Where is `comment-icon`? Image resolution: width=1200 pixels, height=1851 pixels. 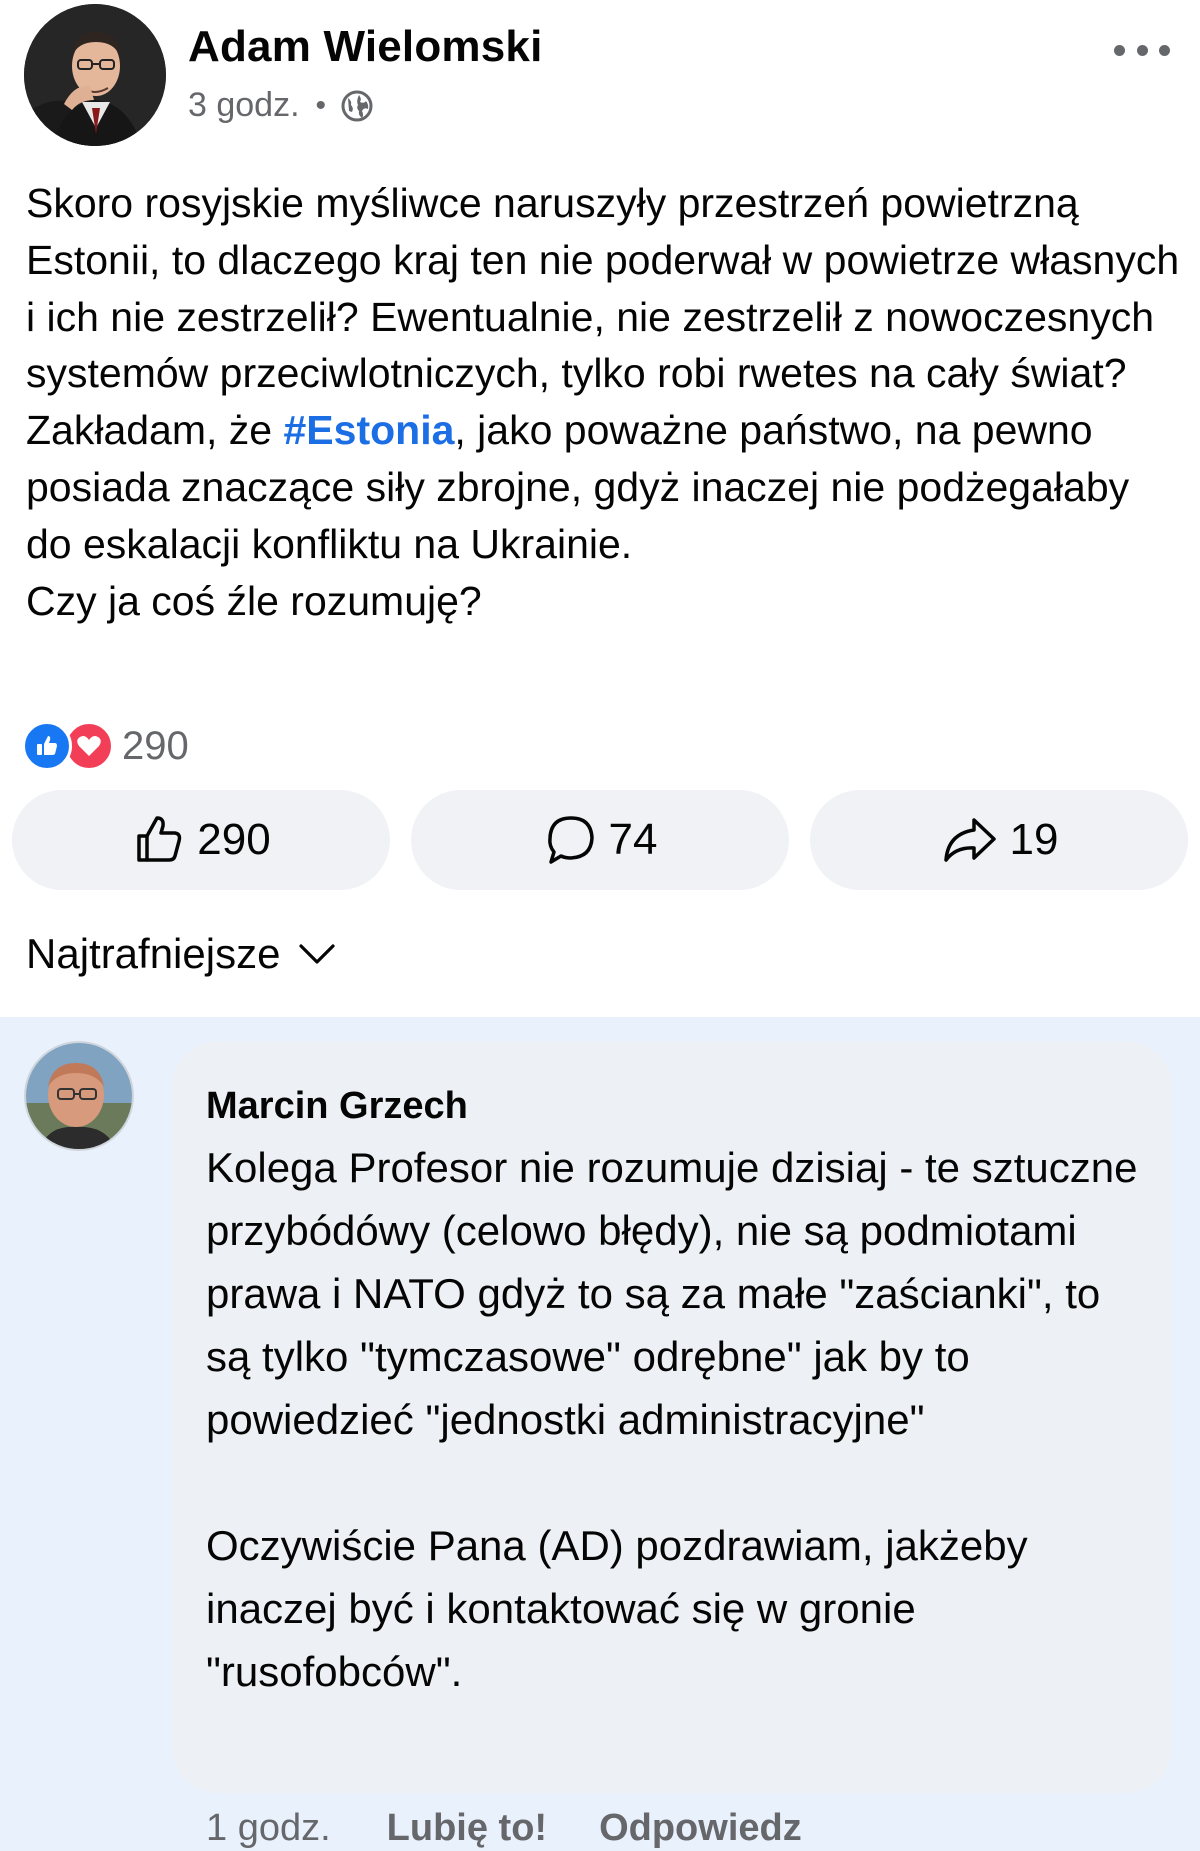 comment-icon is located at coordinates (570, 840).